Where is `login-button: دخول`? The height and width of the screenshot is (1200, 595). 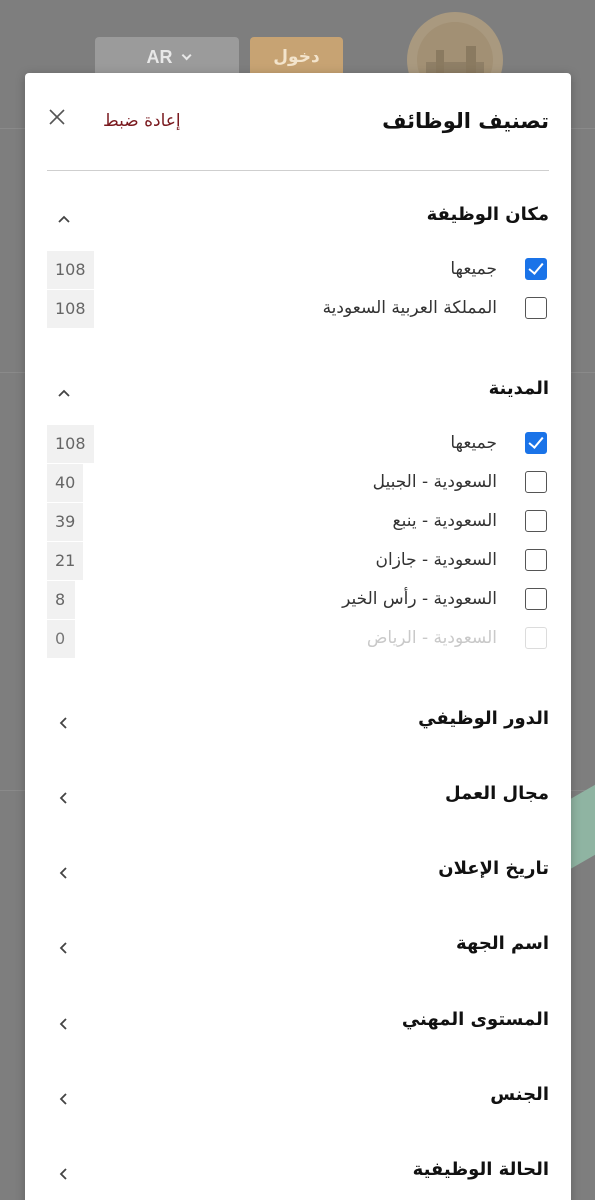 login-button: دخول is located at coordinates (296, 57).